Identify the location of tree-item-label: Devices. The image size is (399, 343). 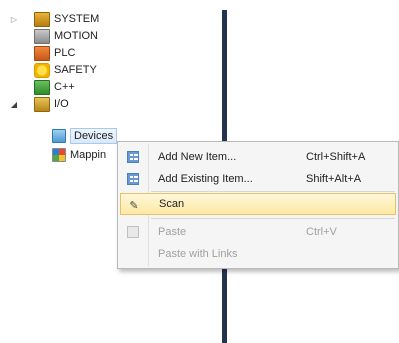
(94, 136).